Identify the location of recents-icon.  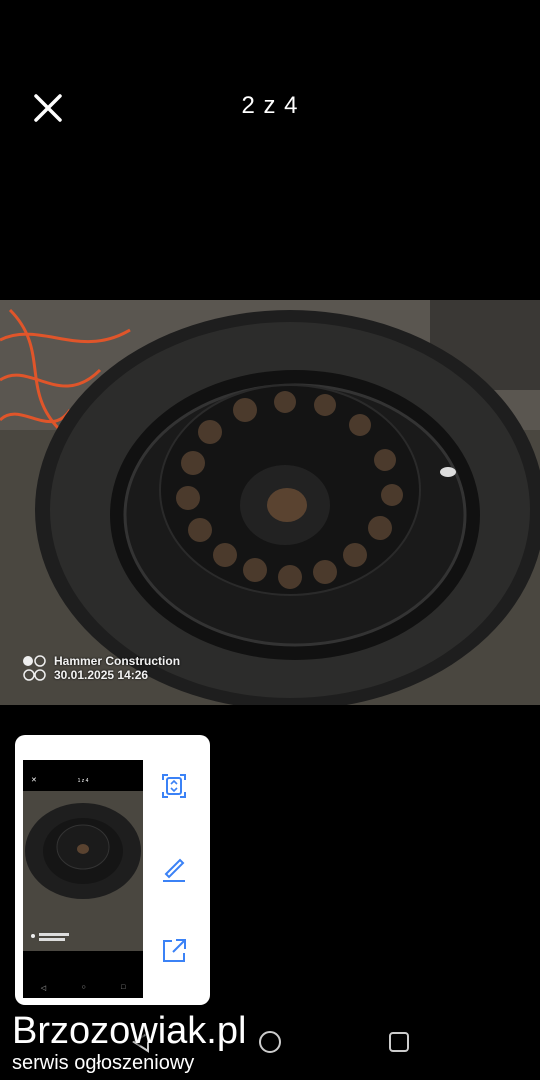
(399, 1042).